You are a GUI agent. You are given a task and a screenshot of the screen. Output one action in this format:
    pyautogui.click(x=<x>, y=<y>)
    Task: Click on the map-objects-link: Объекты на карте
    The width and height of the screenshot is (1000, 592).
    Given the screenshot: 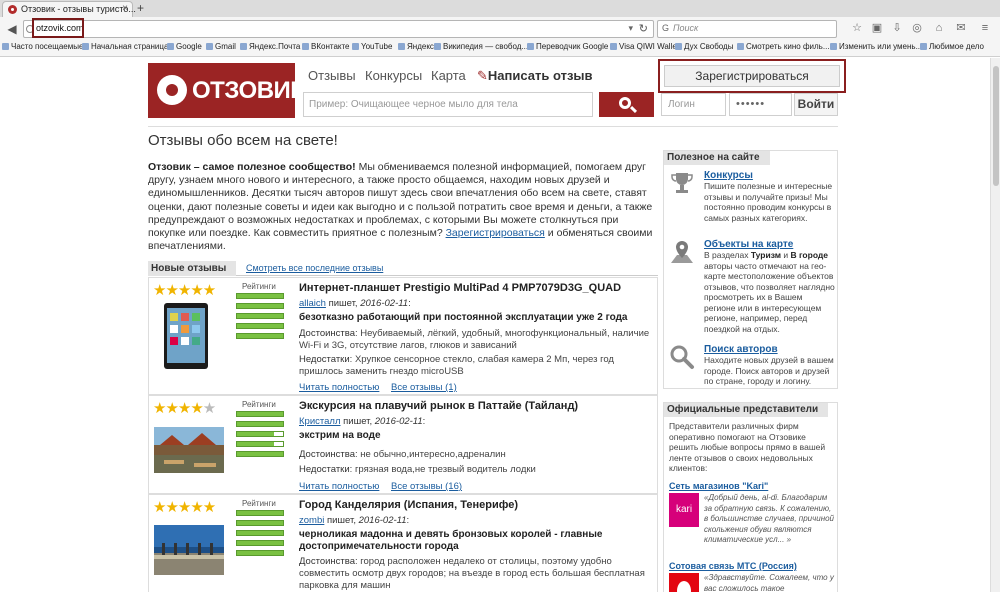 What is the action you would take?
    pyautogui.click(x=748, y=244)
    